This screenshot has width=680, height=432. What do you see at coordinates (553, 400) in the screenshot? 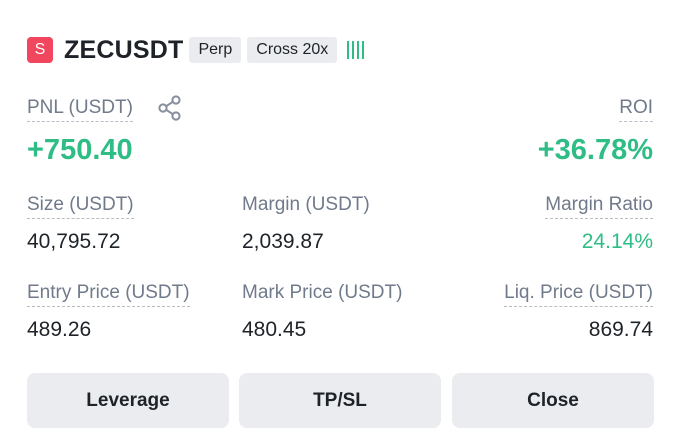
I see `close-position-button: Close` at bounding box center [553, 400].